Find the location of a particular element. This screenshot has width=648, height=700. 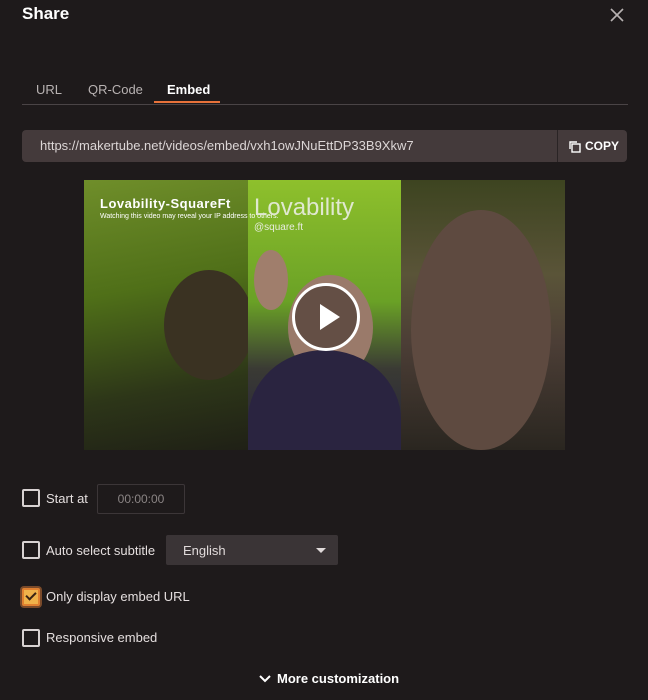

video-figure-body is located at coordinates (324, 400).